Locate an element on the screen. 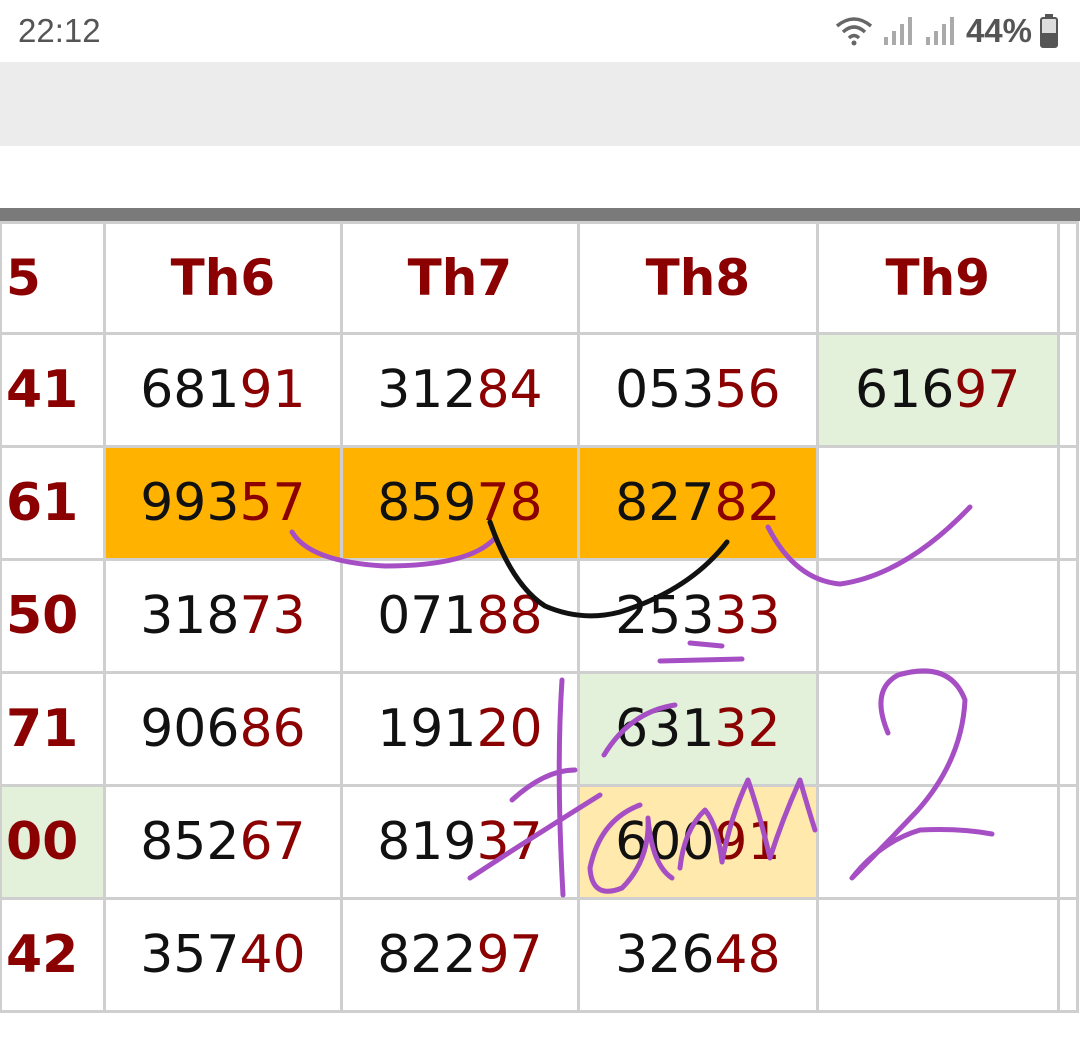 This screenshot has width=1080, height=1037. number-leading-digits: 318 is located at coordinates (190, 616).